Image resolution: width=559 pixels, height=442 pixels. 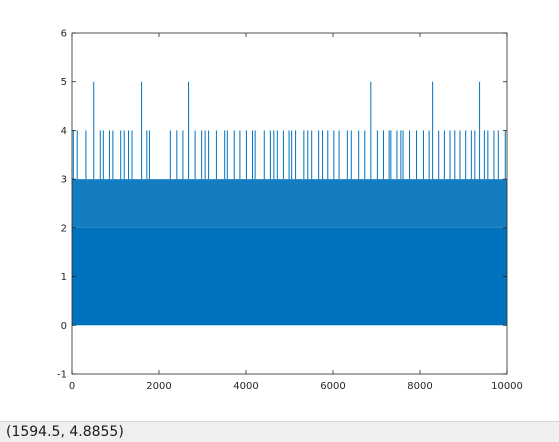 What do you see at coordinates (62, 375) in the screenshot?
I see `y-tick-label: -1` at bounding box center [62, 375].